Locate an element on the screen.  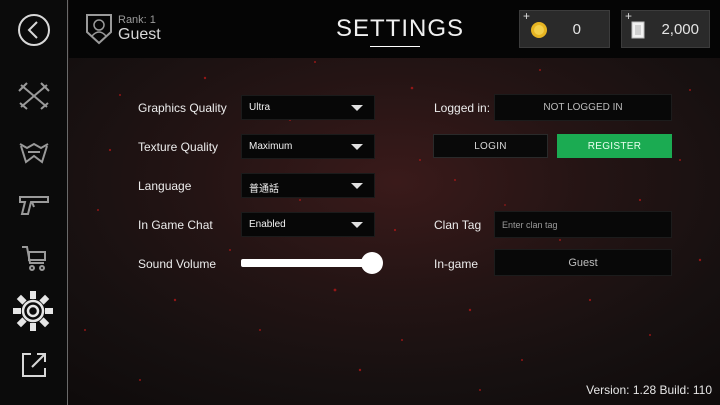
language-select: 普通話 is located at coordinates (308, 185).